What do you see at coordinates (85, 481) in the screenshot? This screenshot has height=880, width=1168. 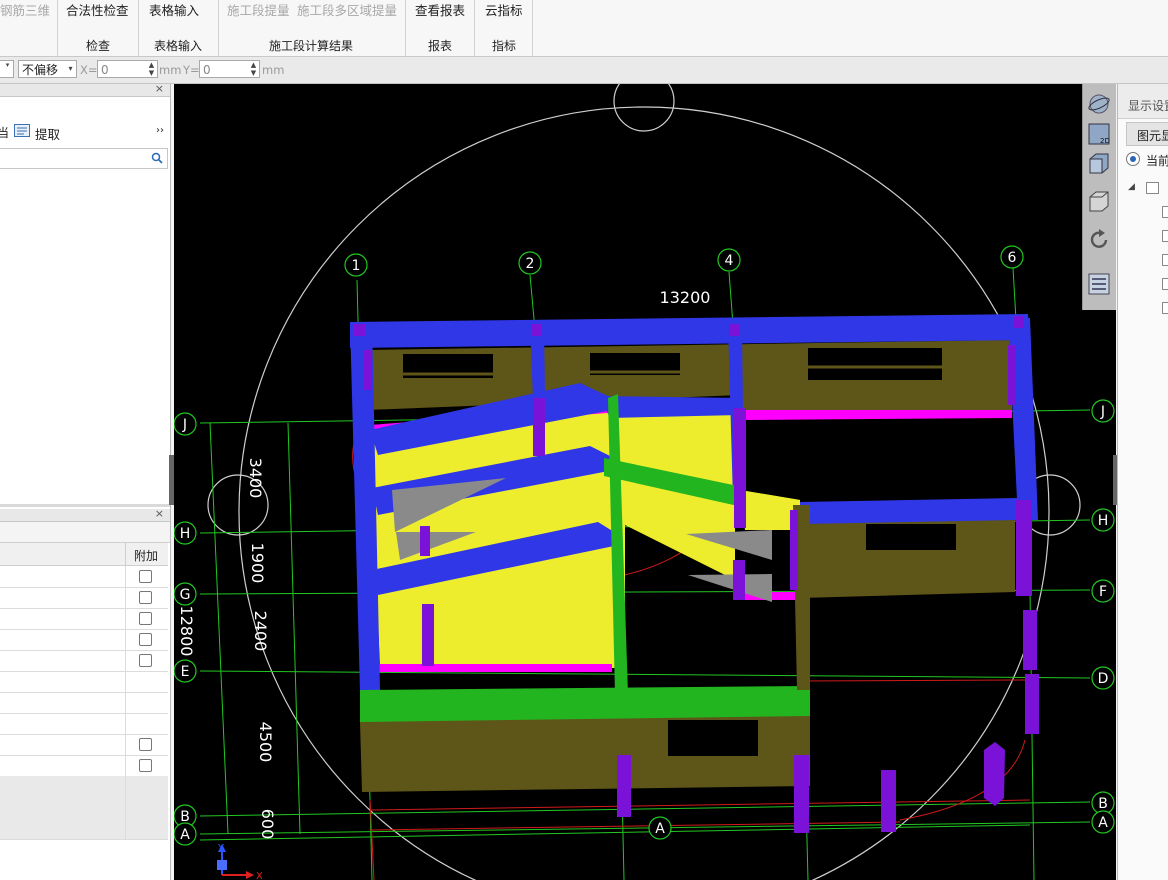 I see `left-panel: × 当 提取 ›› × 附加` at bounding box center [85, 481].